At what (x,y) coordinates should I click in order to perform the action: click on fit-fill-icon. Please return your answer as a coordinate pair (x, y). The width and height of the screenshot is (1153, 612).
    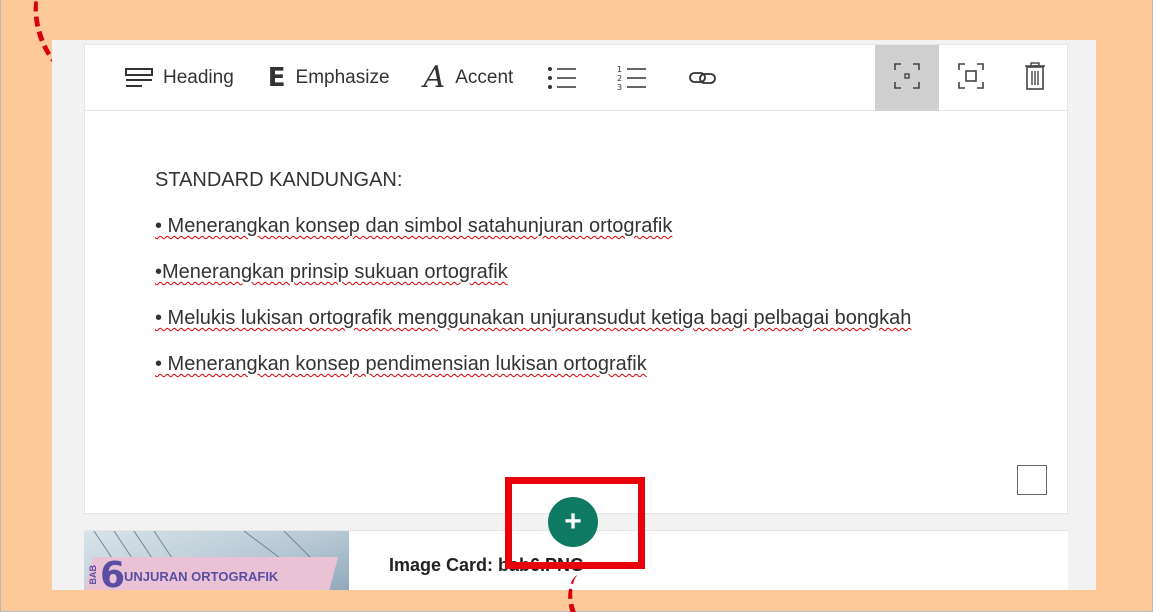
    Looking at the image, I should click on (971, 78).